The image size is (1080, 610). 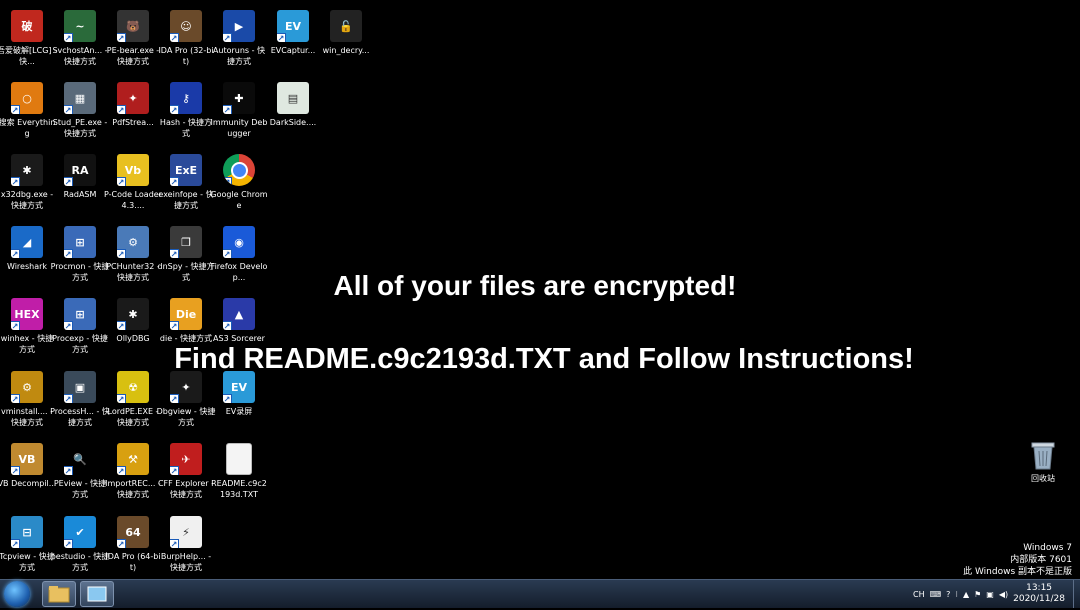 I want to click on action-center-flag-icon: ⚑, so click(x=977, y=594).